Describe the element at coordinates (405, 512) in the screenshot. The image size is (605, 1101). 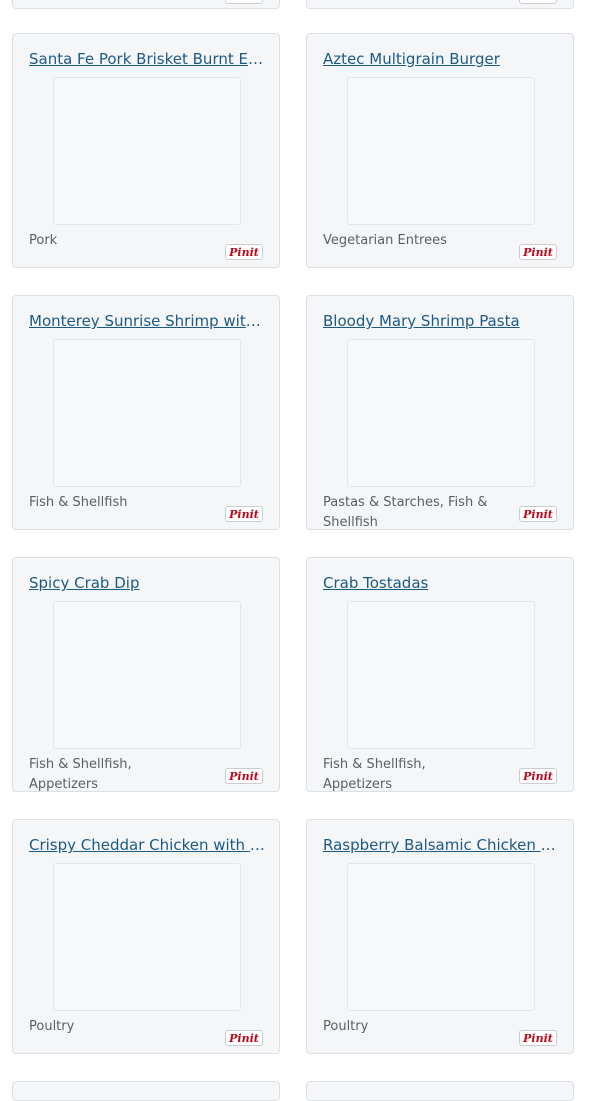
I see `recipe-category: Pastas & Starches, Fish & Shellfish` at that location.